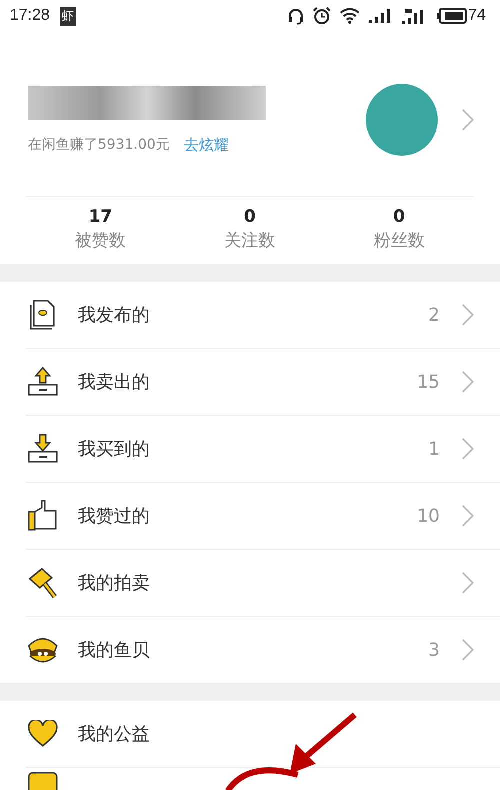 This screenshot has height=790, width=500. Describe the element at coordinates (263, 449) in the screenshot. I see `menu-row: 我买到的 1` at that location.